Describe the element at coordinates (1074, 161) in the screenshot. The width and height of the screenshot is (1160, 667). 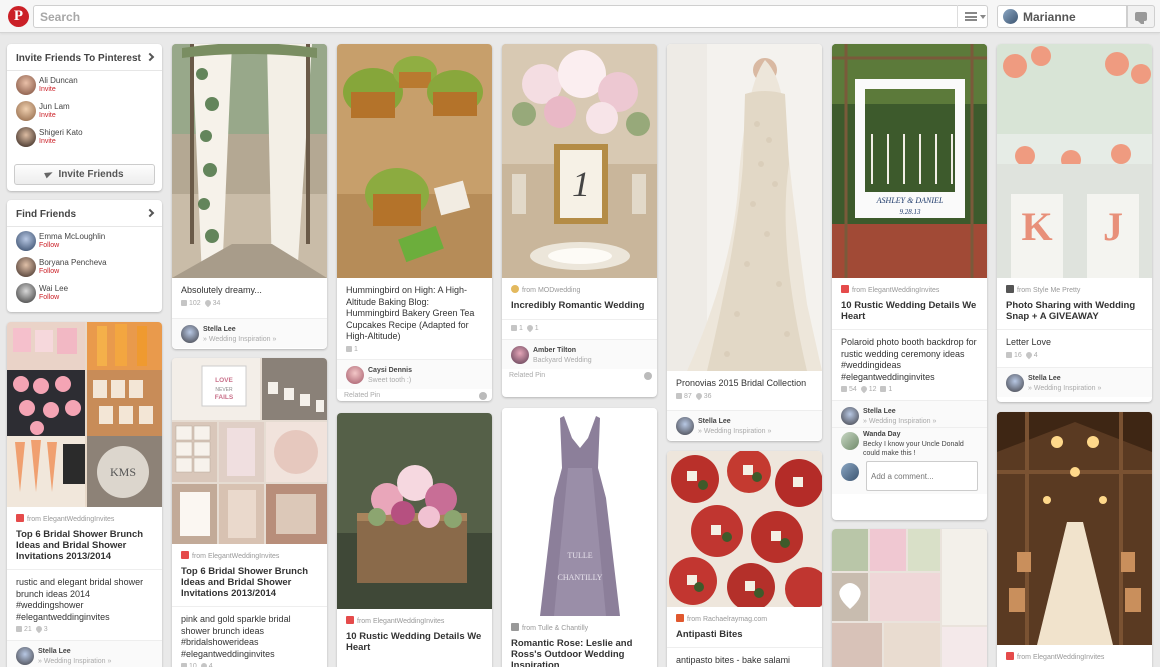
I see `pin-image: K J` at that location.